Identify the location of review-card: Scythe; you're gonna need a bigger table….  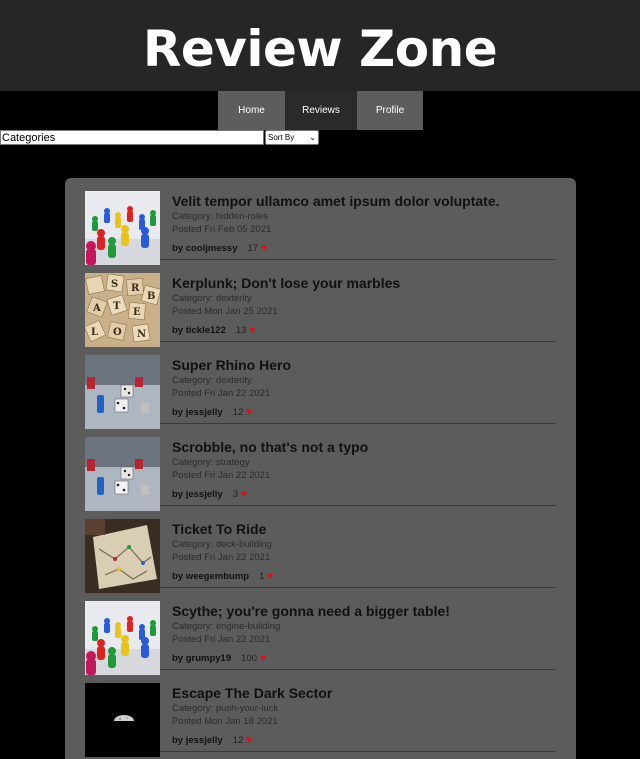
(320, 631).